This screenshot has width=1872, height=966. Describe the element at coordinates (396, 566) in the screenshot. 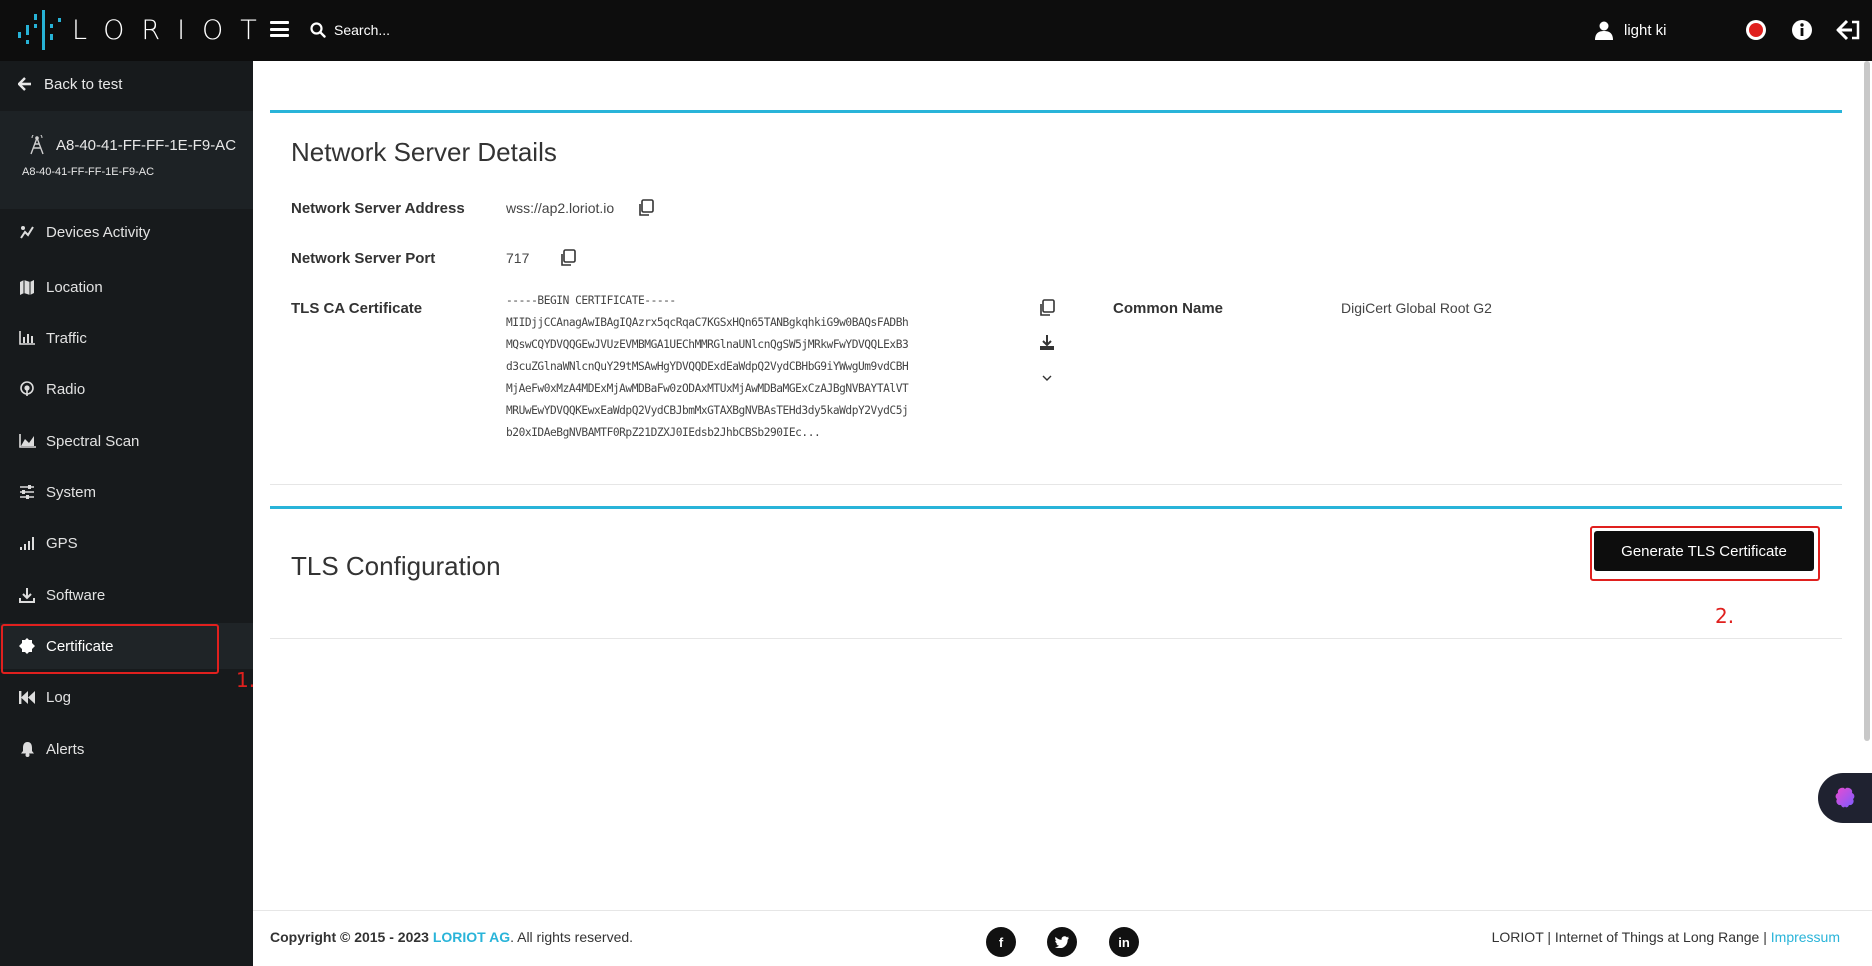

I see `tls-section-title: TLS Configuration` at that location.